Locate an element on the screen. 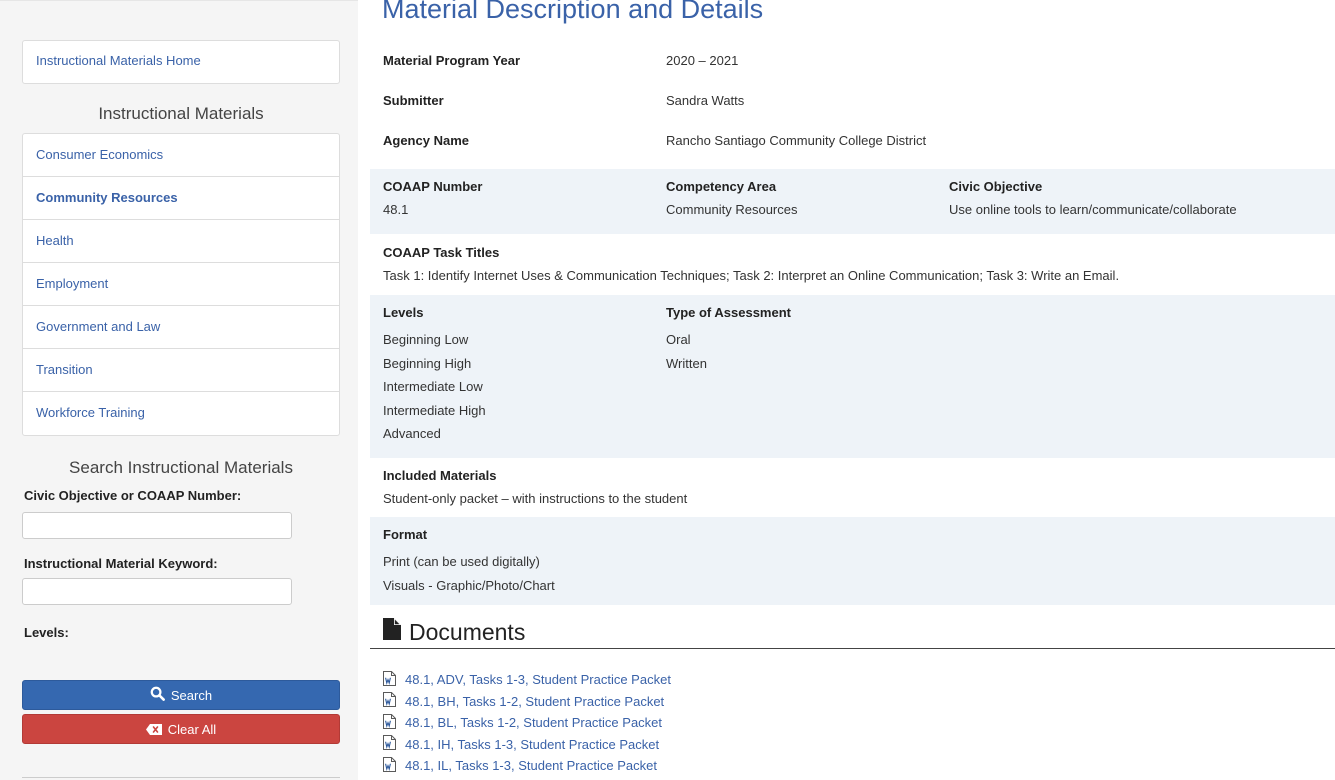 The width and height of the screenshot is (1335, 780). documents-heading-label: Documents is located at coordinates (467, 631).